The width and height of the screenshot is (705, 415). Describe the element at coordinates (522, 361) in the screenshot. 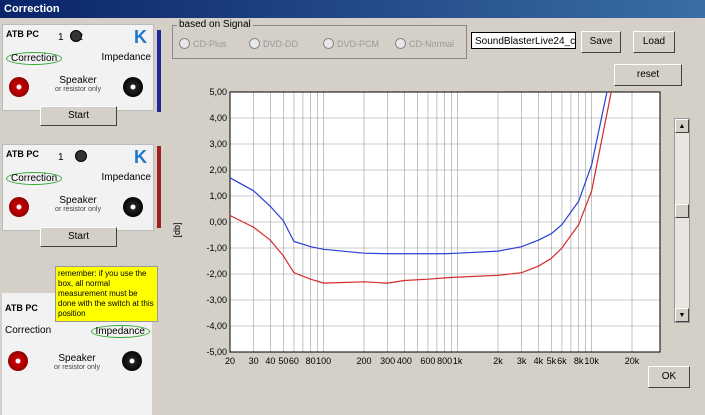

I see `x-tick-label: 3k` at that location.